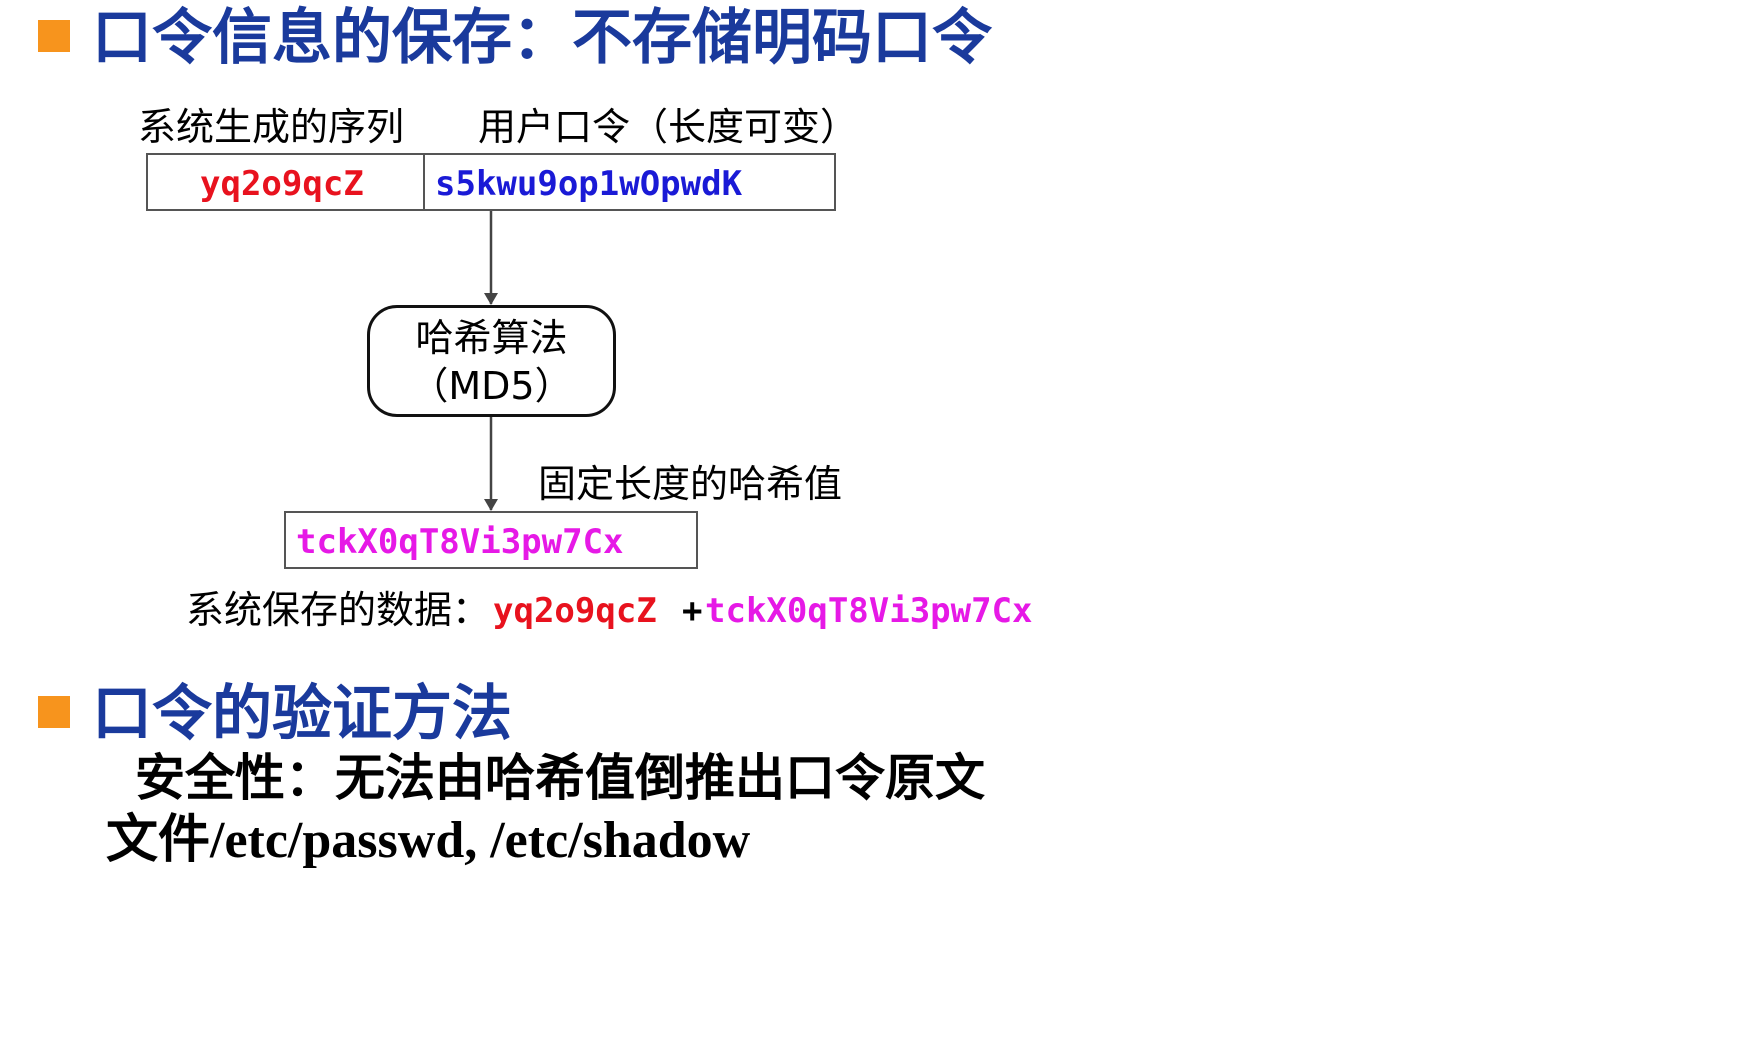 Image resolution: width=1745 pixels, height=1037 pixels. What do you see at coordinates (869, 611) in the screenshot?
I see `stored-hash: tckX0qT8Vi3pw7Cx` at bounding box center [869, 611].